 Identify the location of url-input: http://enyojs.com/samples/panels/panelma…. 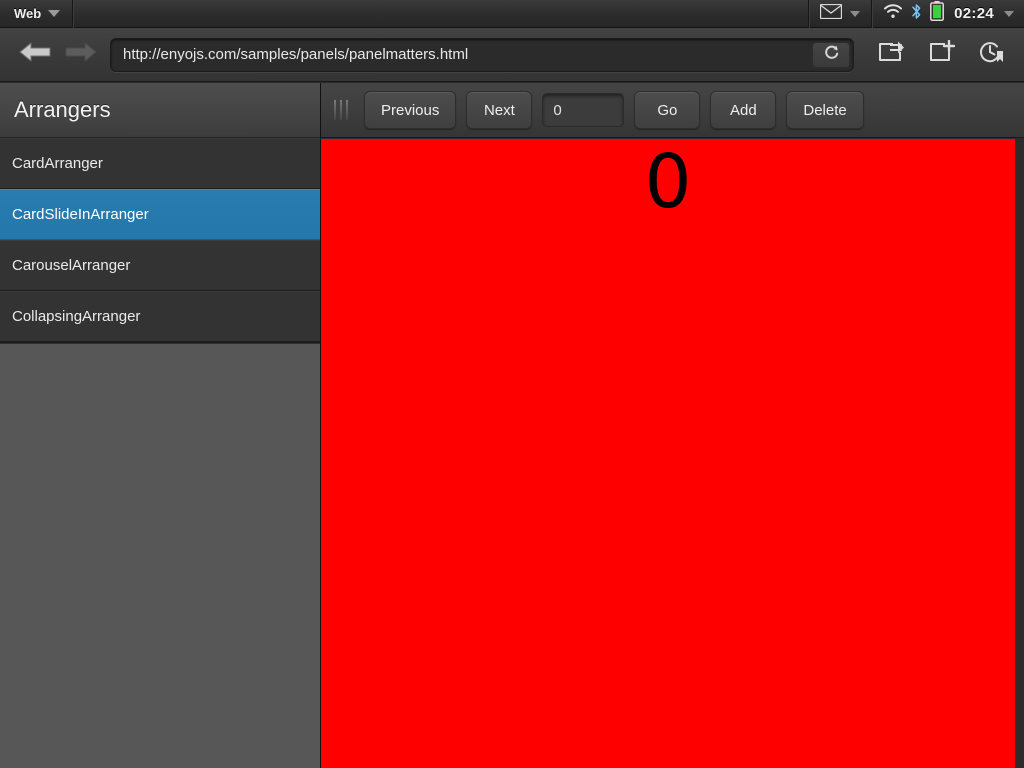
(289, 54).